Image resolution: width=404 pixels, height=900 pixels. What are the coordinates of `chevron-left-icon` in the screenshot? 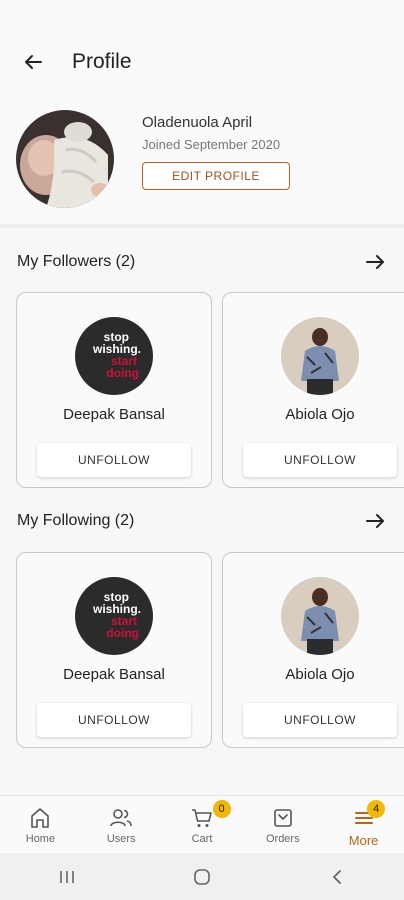 It's located at (336, 876).